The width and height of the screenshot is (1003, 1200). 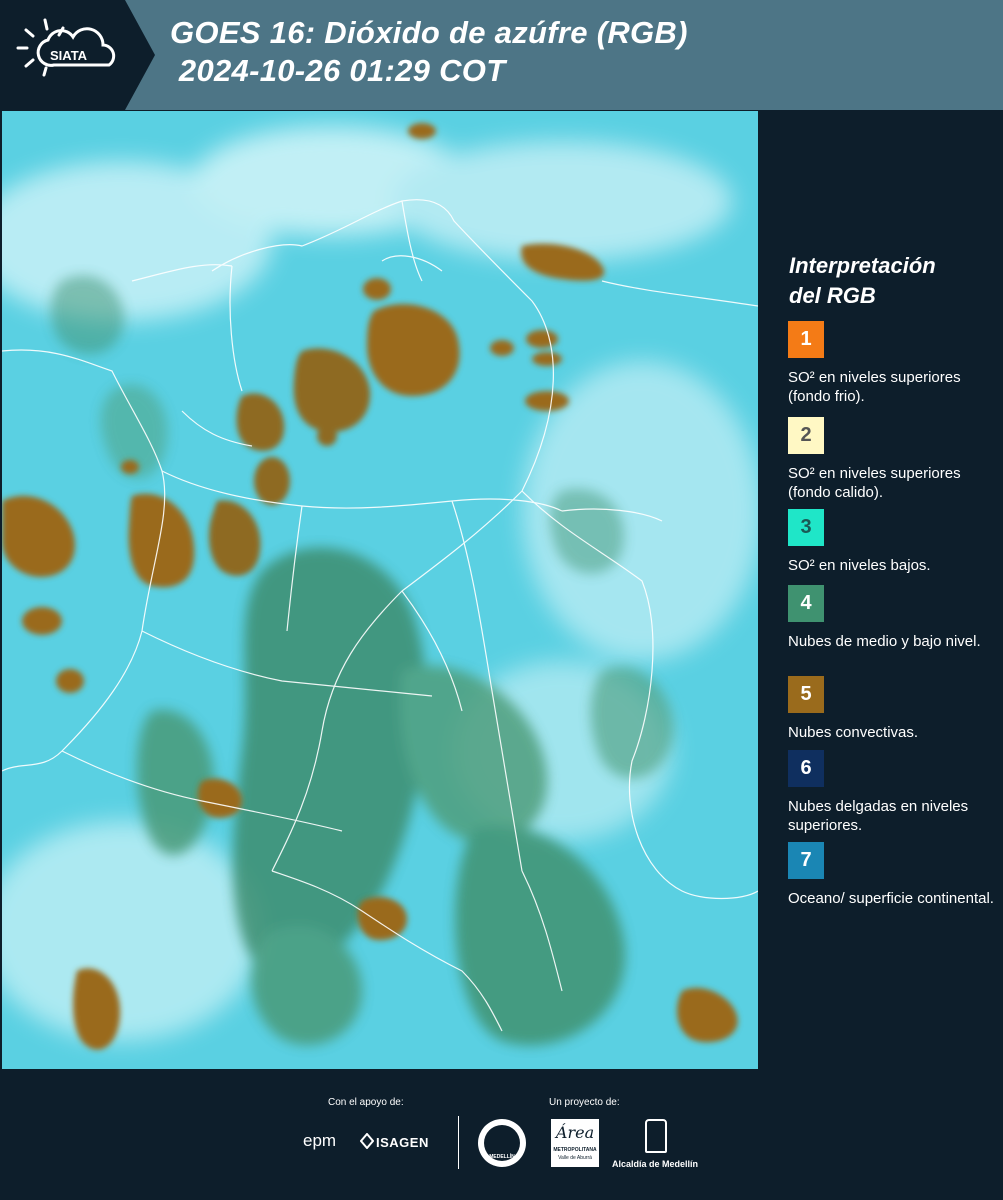 What do you see at coordinates (458, 1142) in the screenshot?
I see `footer-divider` at bounding box center [458, 1142].